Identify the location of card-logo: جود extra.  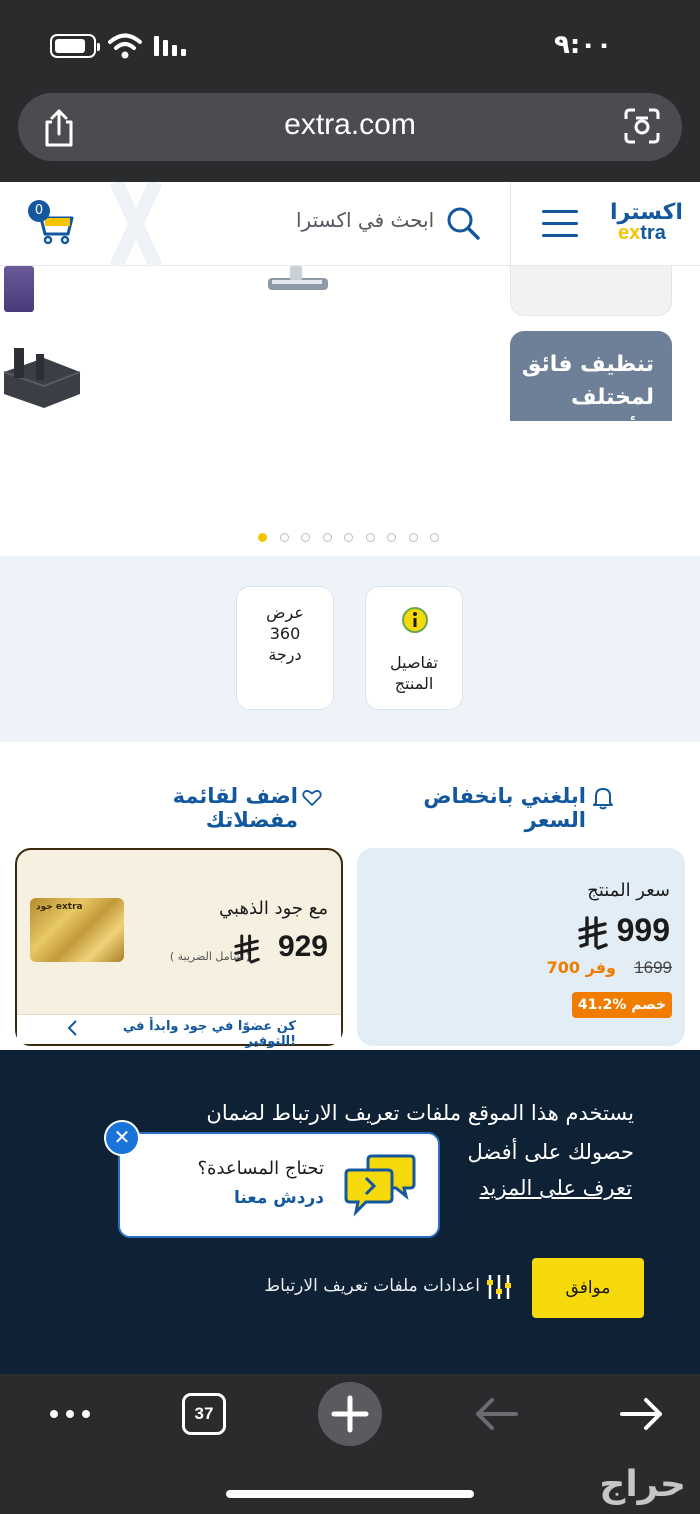
(59, 907).